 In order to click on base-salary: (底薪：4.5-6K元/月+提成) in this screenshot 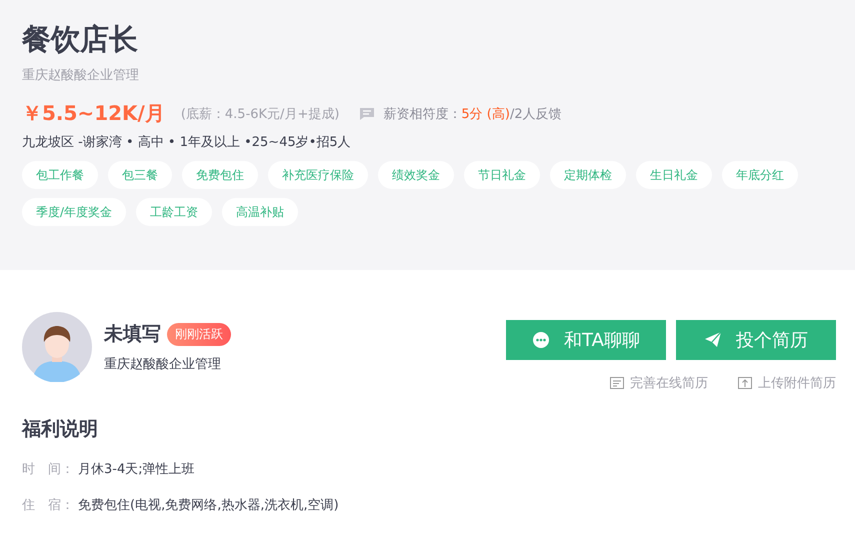, I will do `click(260, 114)`.